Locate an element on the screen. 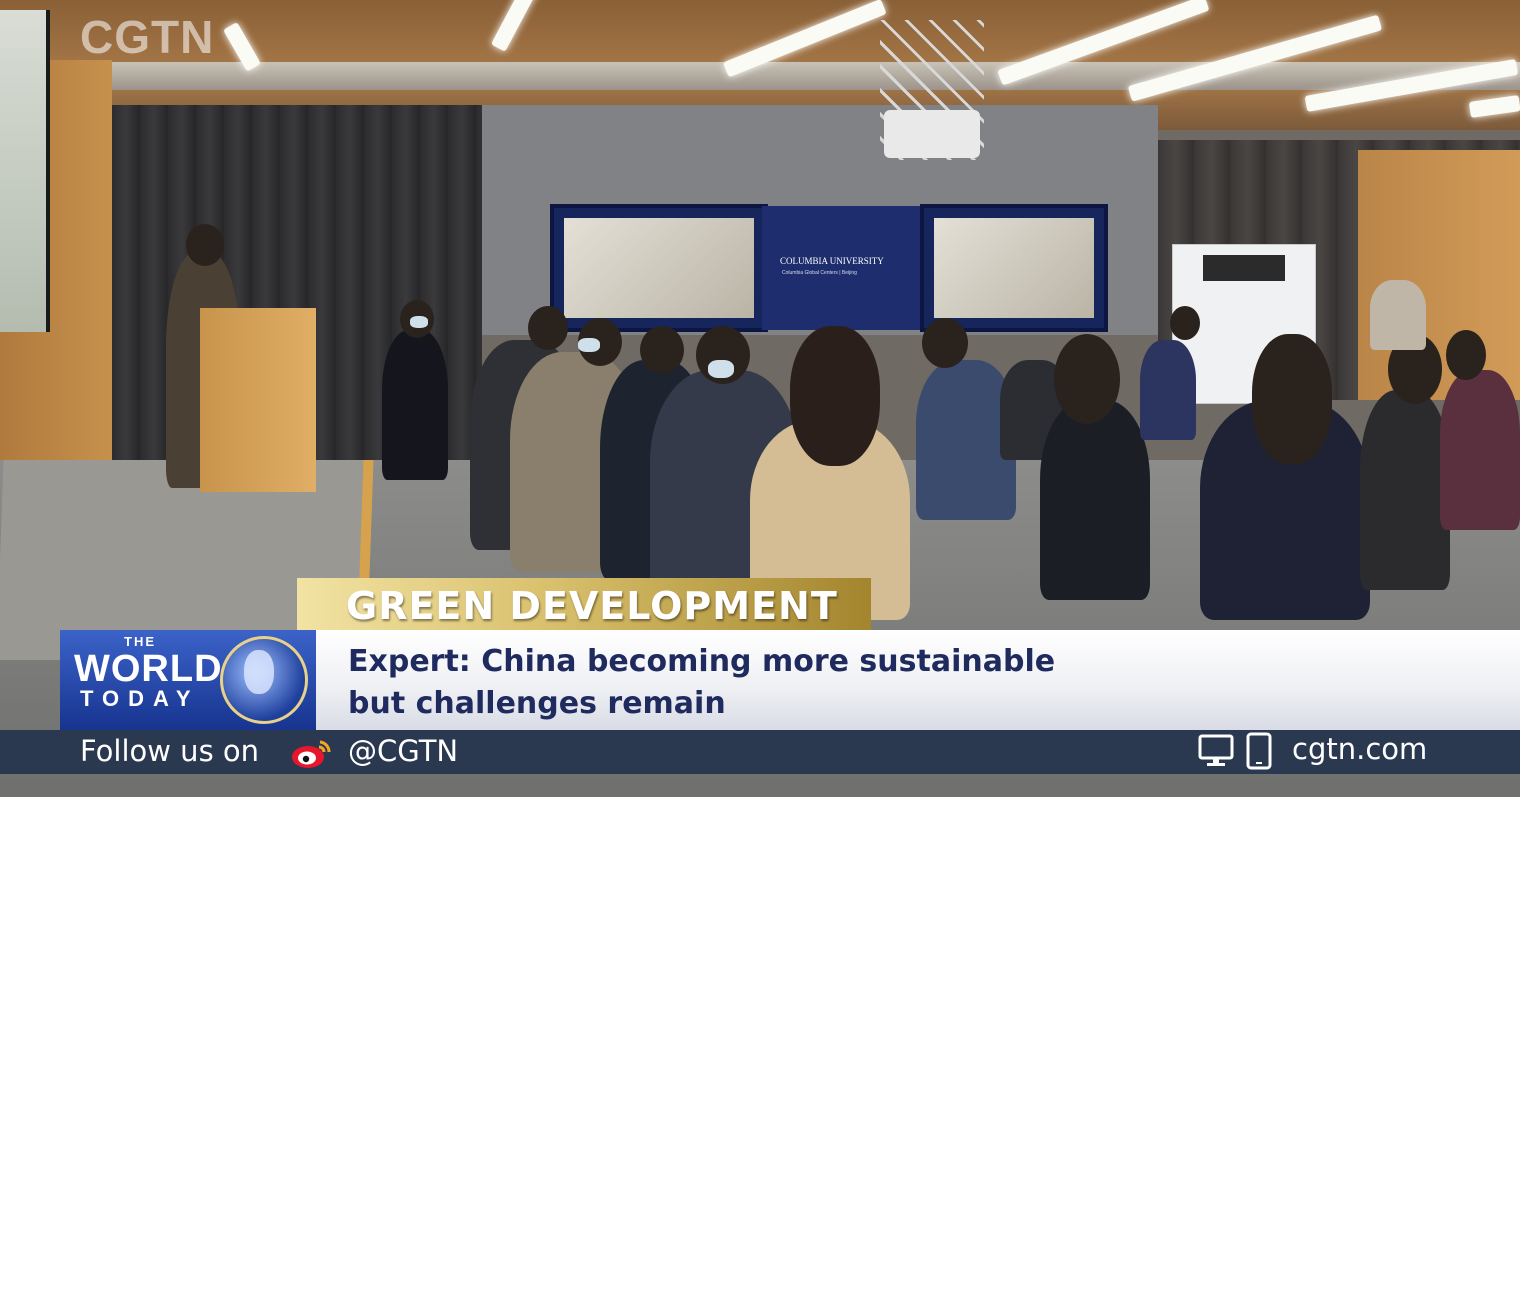 Image resolution: width=1520 pixels, height=1305 pixels. display-screen-right is located at coordinates (1014, 268).